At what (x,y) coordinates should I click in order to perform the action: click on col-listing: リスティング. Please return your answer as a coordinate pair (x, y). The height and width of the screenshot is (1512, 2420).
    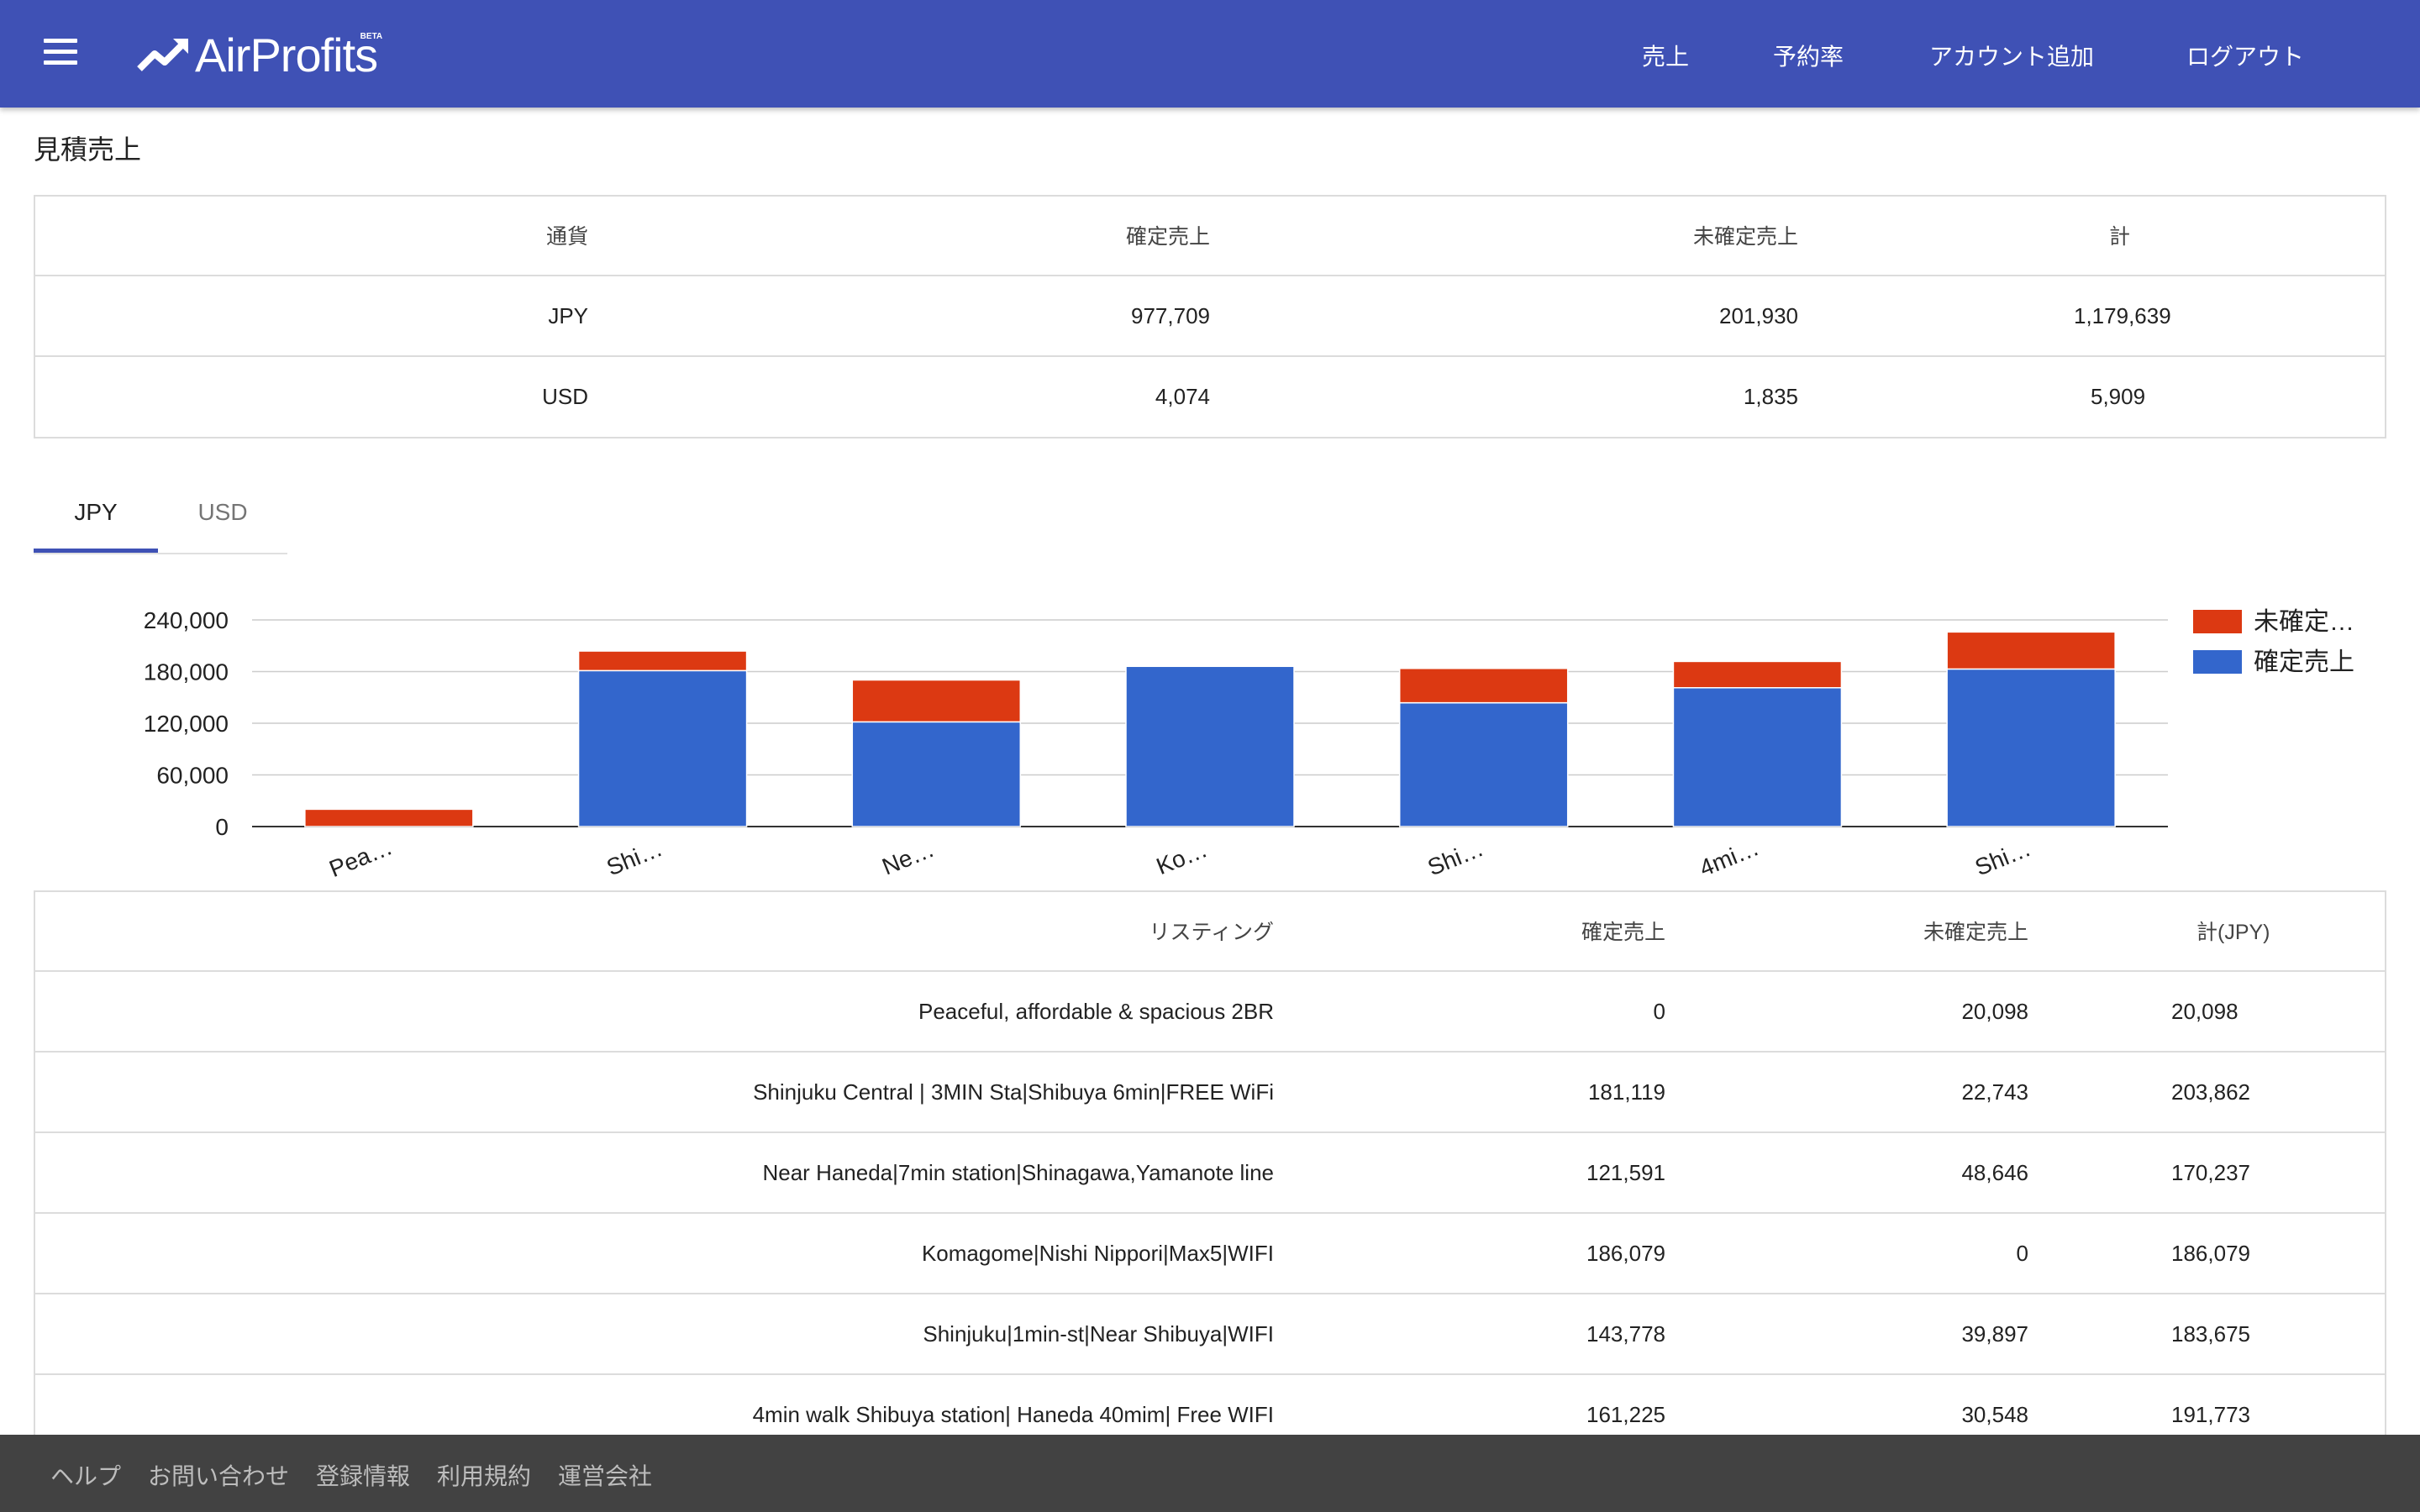
    Looking at the image, I should click on (1211, 932).